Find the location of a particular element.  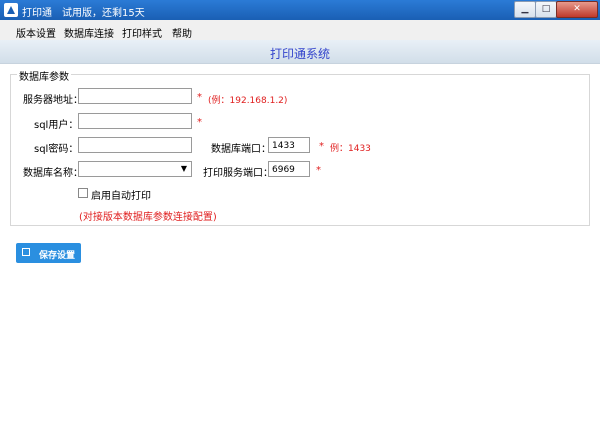

db-name-label: 数据库名称： is located at coordinates (53, 173).